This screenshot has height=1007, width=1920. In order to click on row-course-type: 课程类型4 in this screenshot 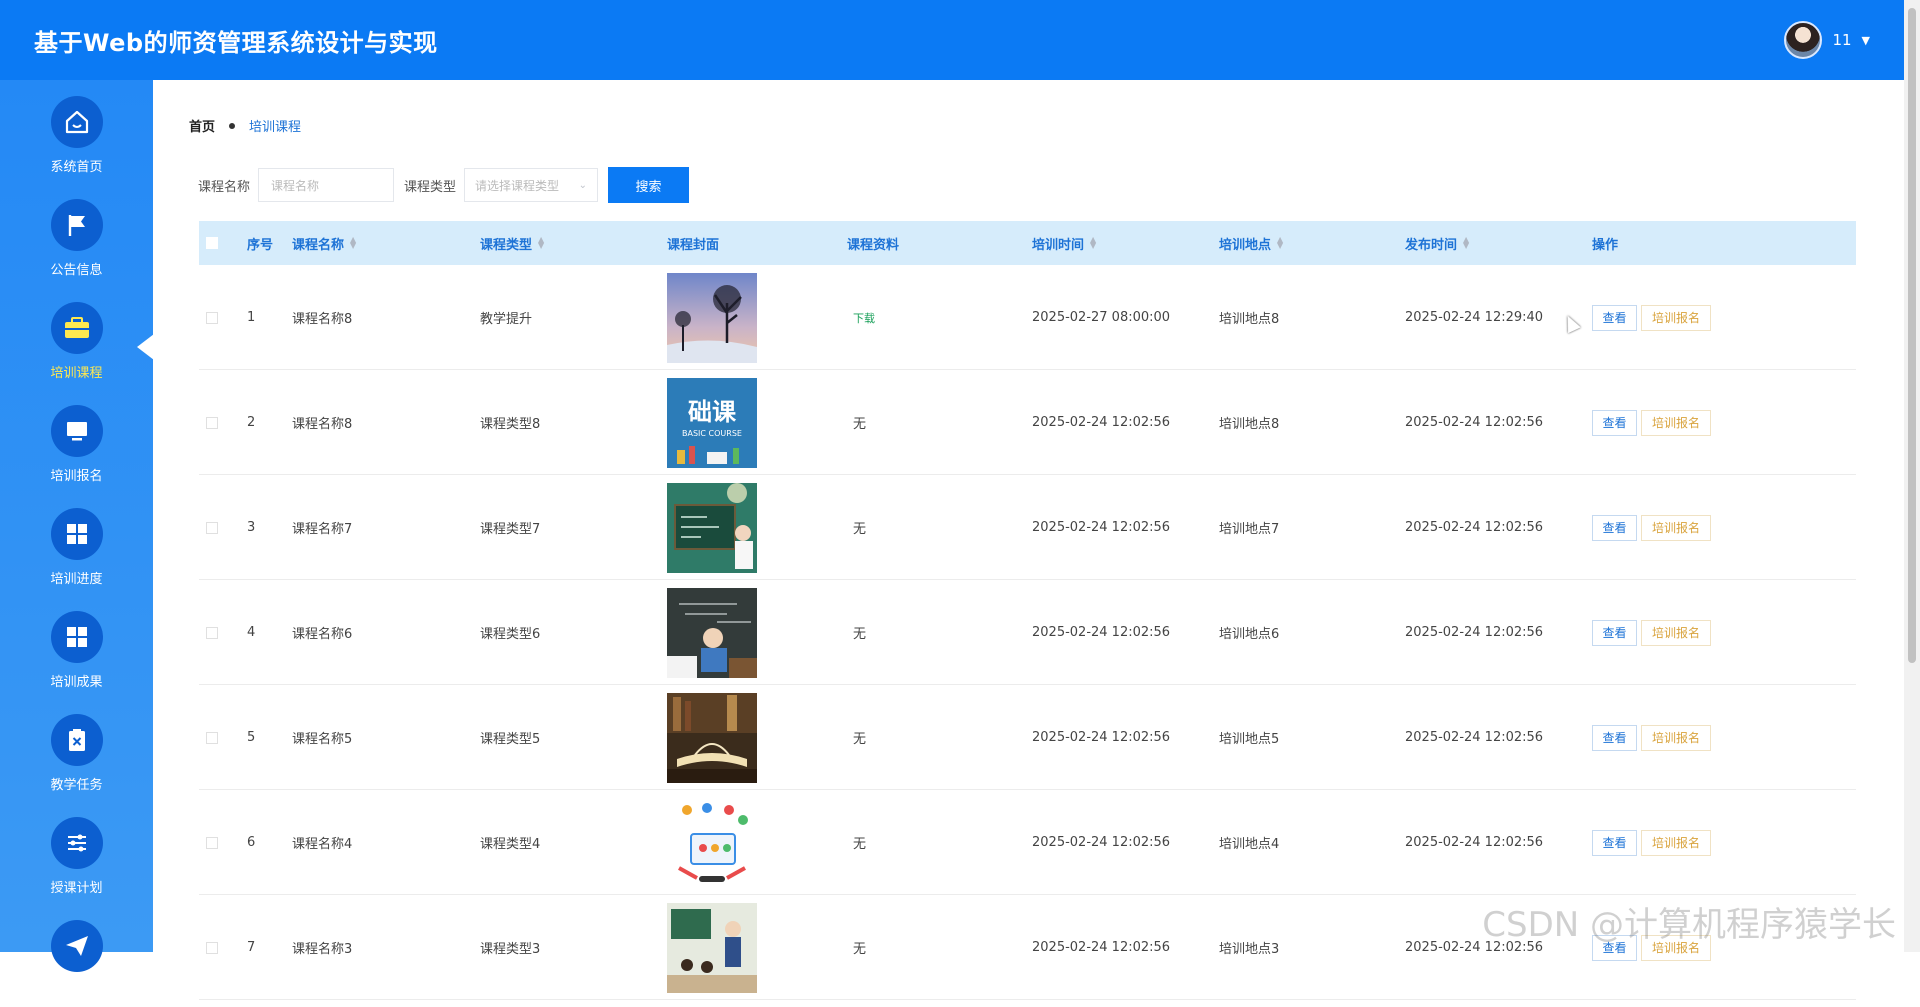, I will do `click(510, 844)`.